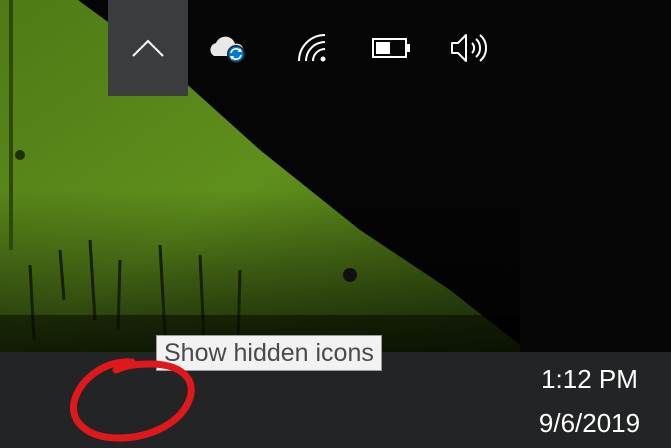  I want to click on wifi-icon, so click(312, 48).